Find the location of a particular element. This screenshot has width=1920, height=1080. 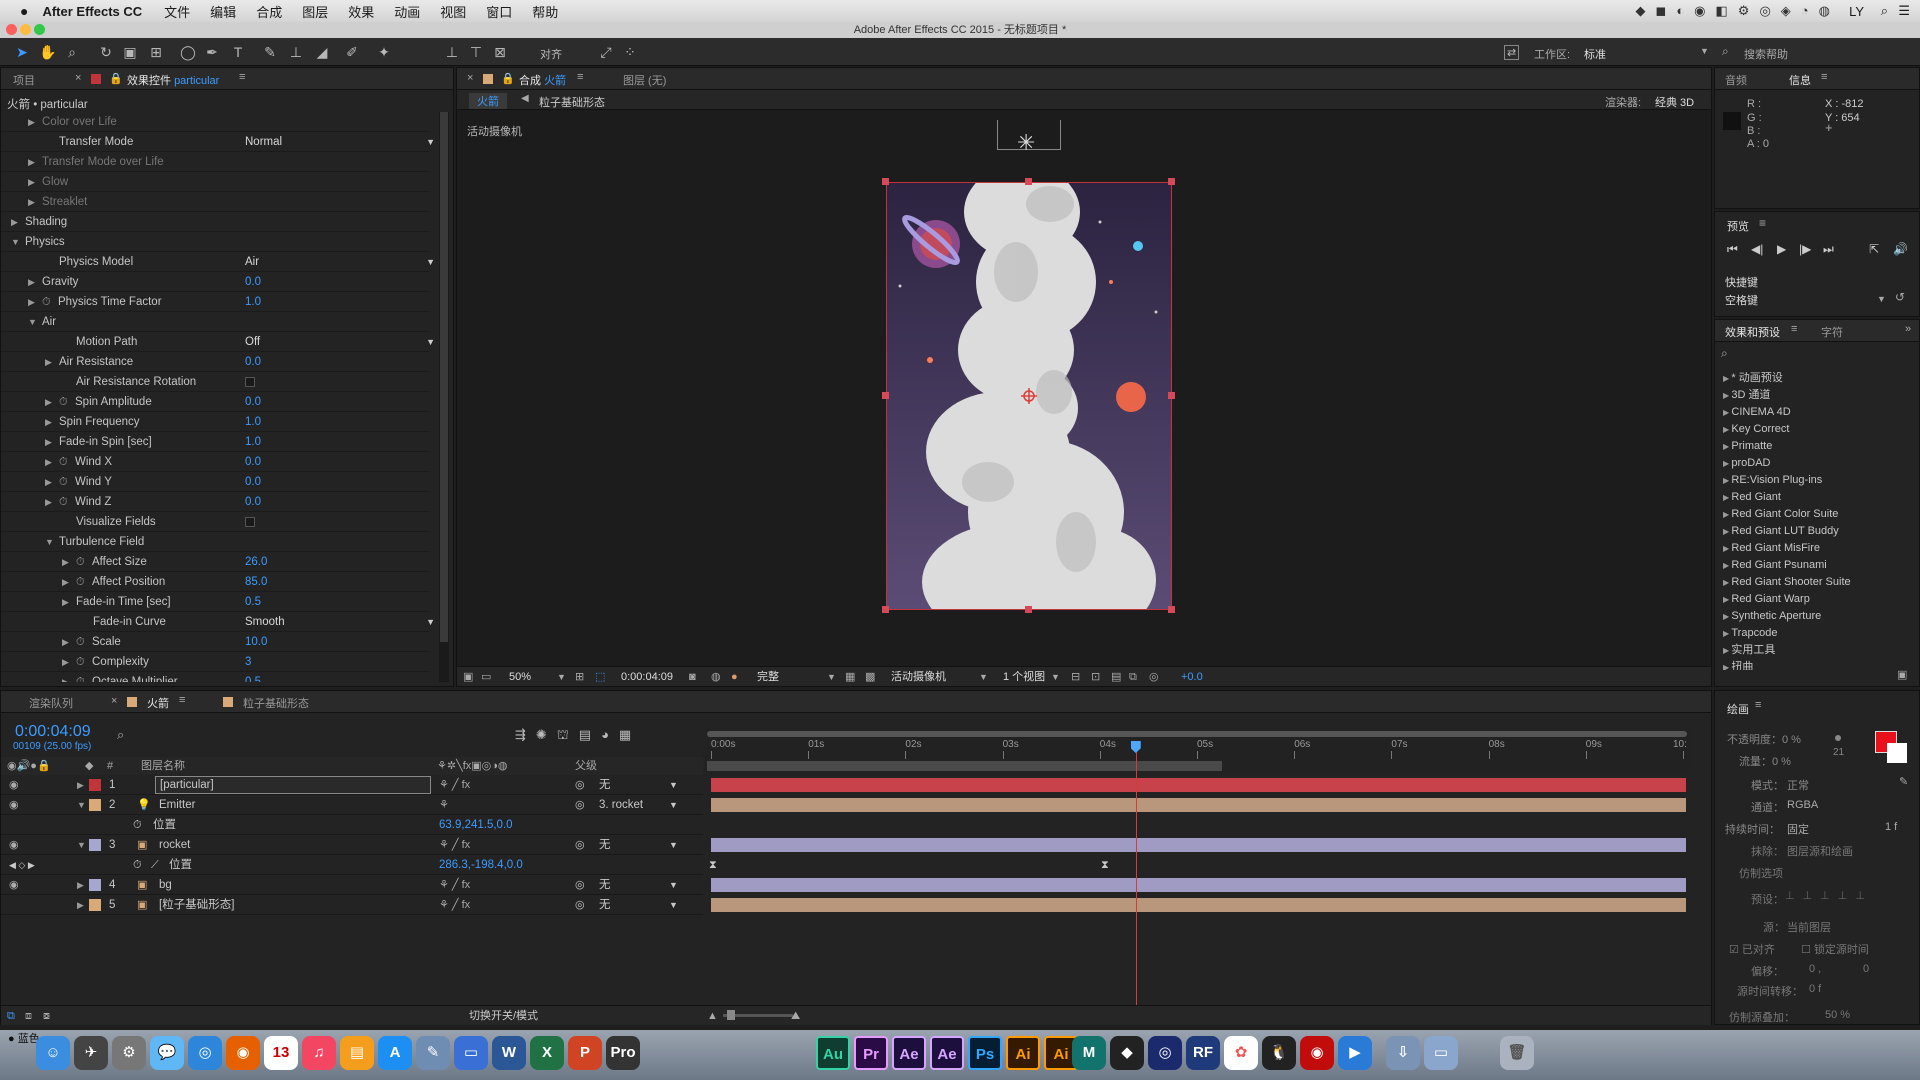

menu-help: 帮助 is located at coordinates (545, 11).